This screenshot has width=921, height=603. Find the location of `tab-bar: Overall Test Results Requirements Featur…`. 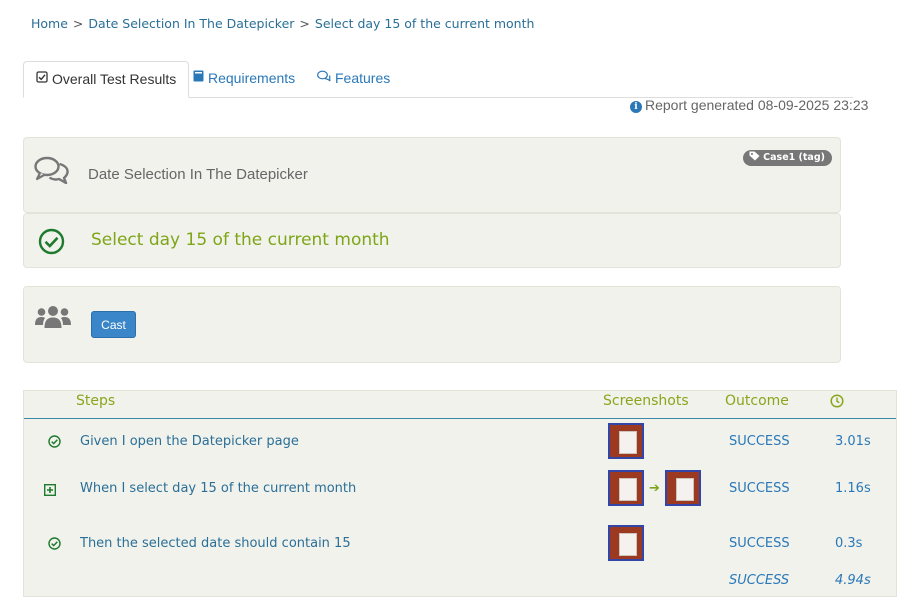

tab-bar: Overall Test Results Requirements Featur… is located at coordinates (438, 79).